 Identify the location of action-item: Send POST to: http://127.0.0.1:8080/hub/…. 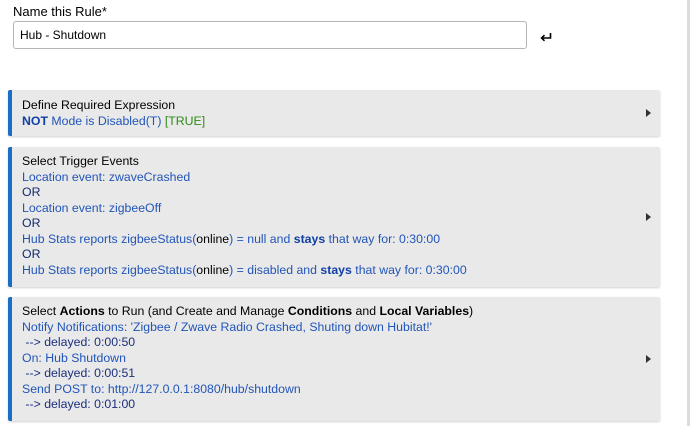
(161, 388).